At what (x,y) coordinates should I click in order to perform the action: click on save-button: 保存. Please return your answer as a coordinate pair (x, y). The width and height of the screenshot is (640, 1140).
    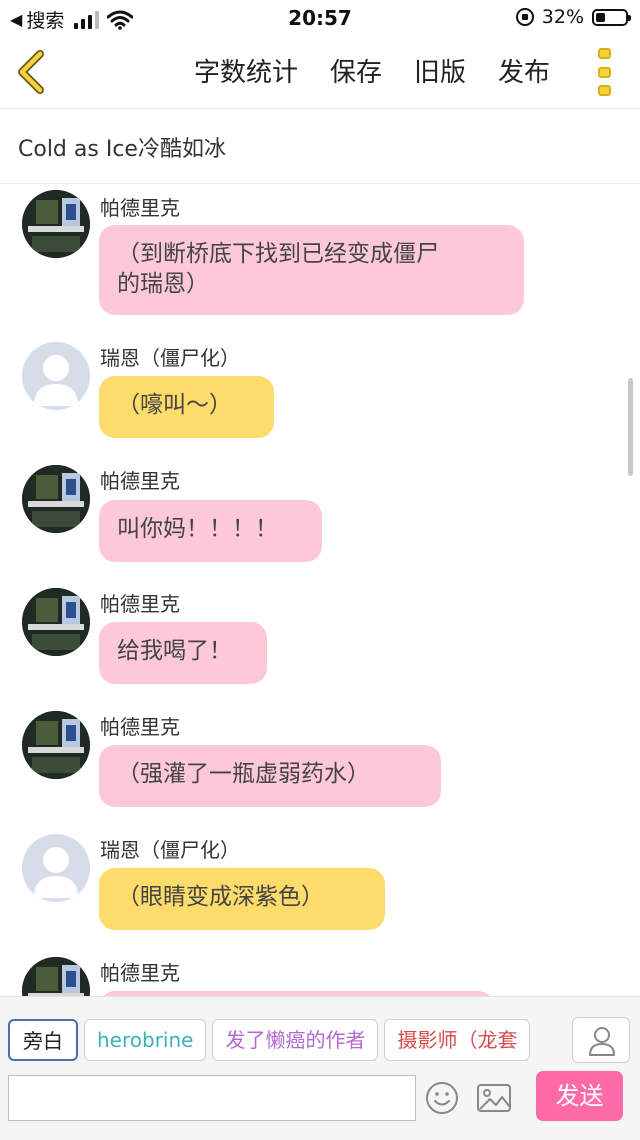
    Looking at the image, I should click on (356, 70).